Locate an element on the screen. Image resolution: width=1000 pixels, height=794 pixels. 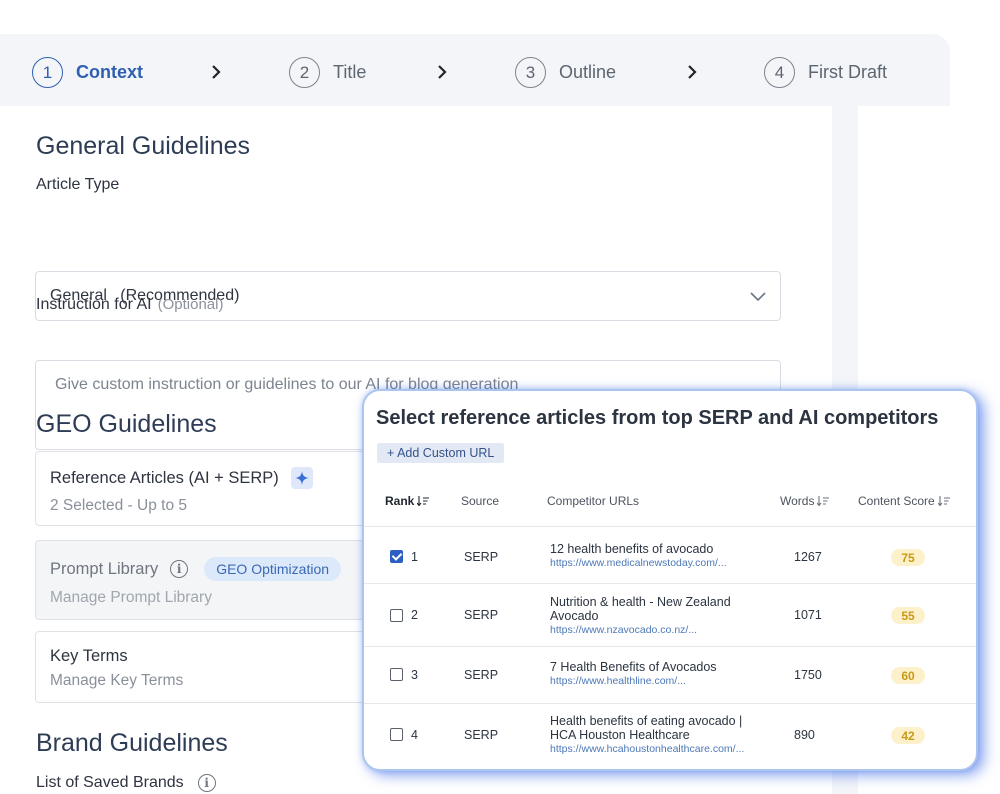
col-source: Source is located at coordinates (480, 501).